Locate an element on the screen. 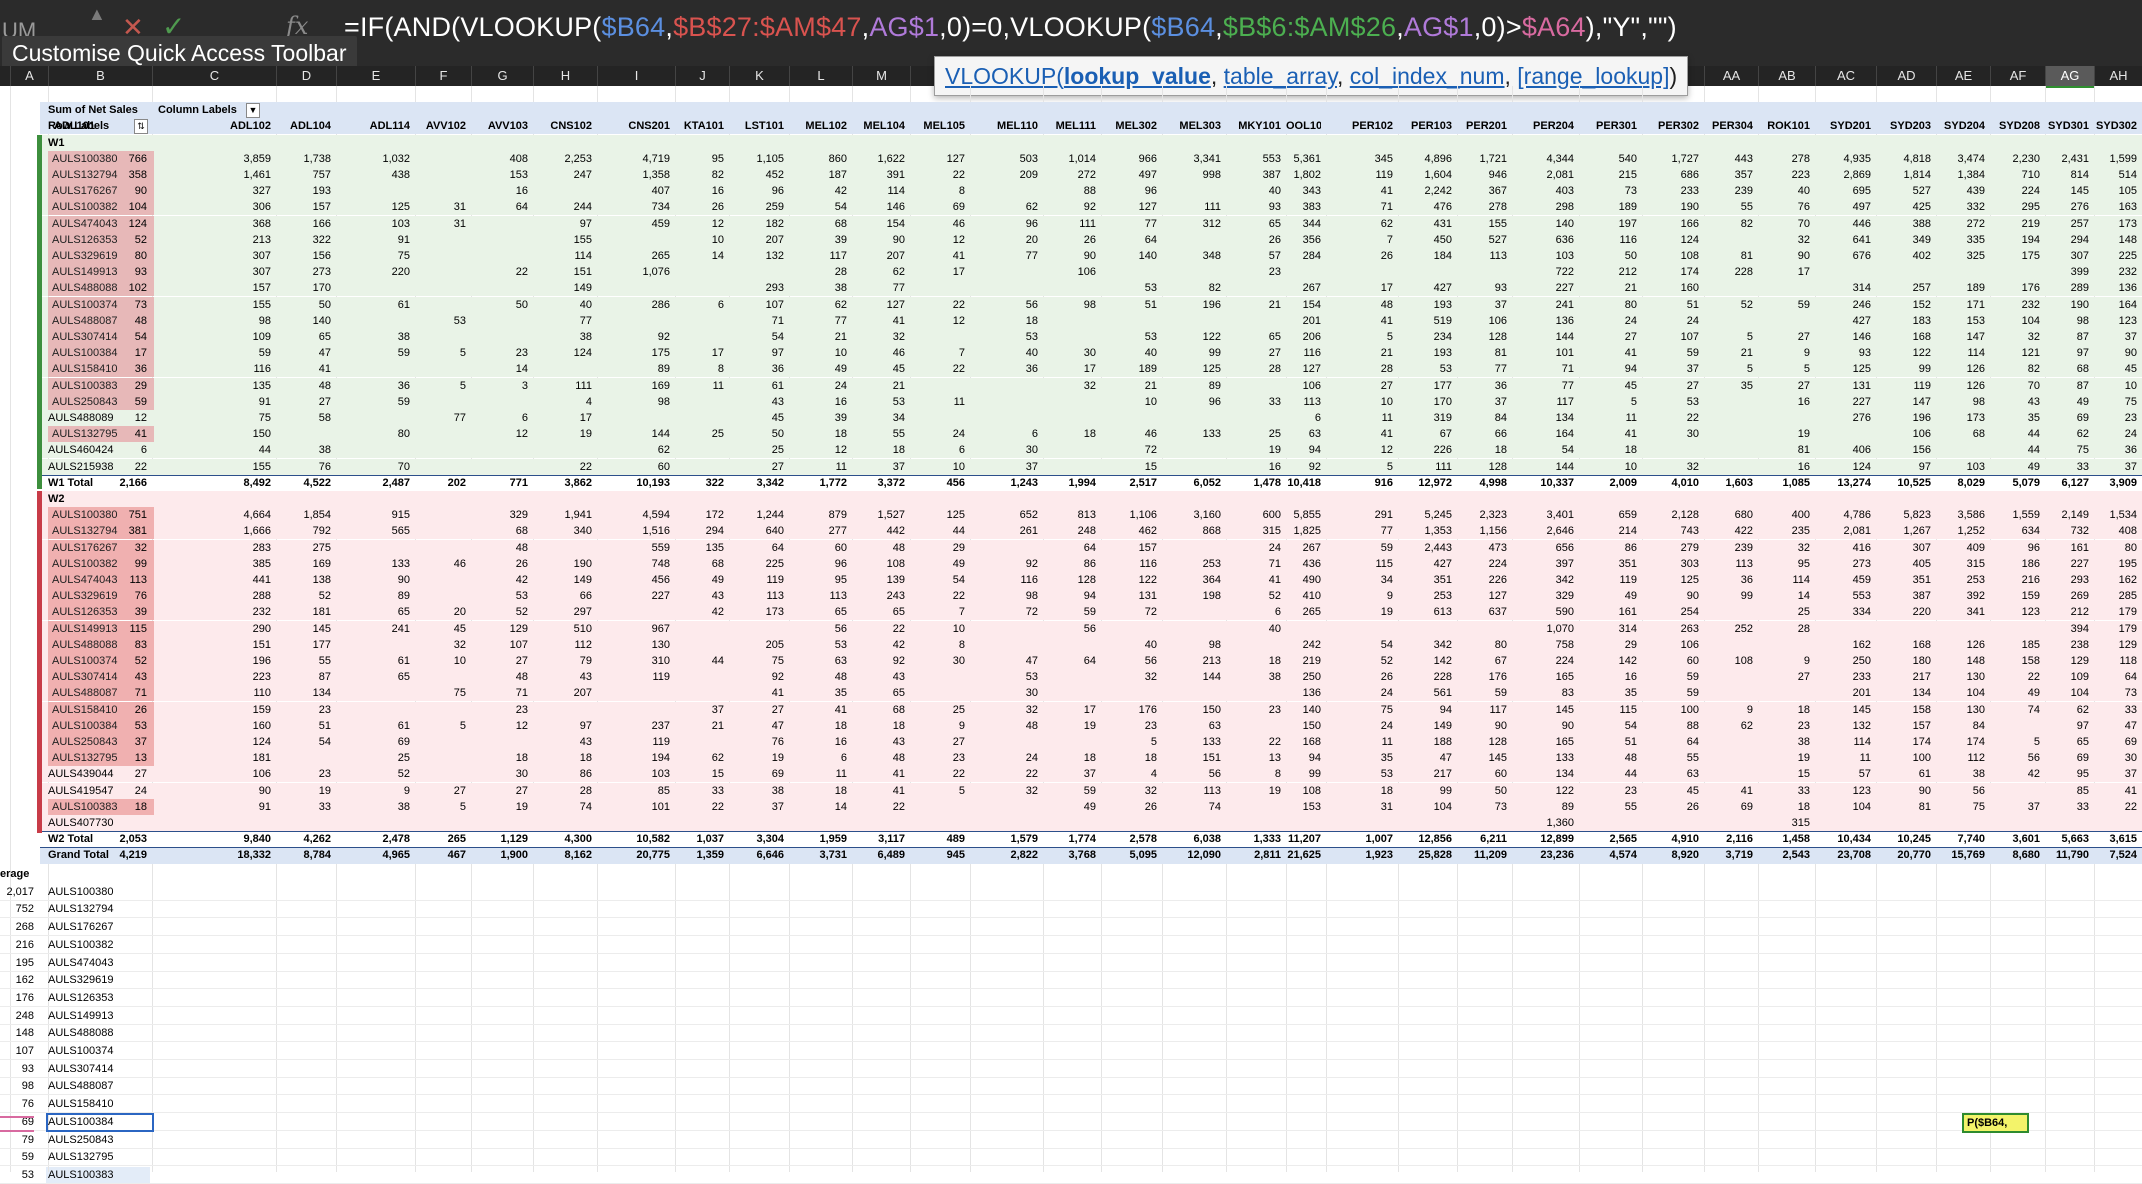 Image resolution: width=2142 pixels, height=1184 pixels. pivot-cell: 307 is located at coordinates (211, 256).